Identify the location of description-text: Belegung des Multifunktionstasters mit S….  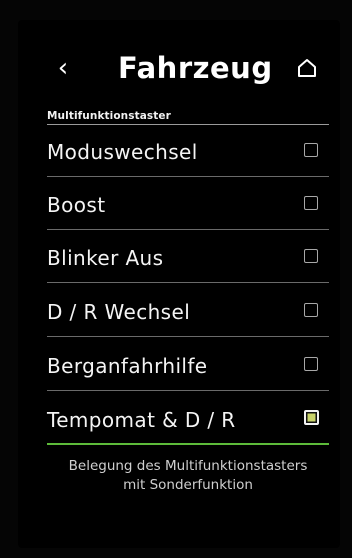
(188, 476).